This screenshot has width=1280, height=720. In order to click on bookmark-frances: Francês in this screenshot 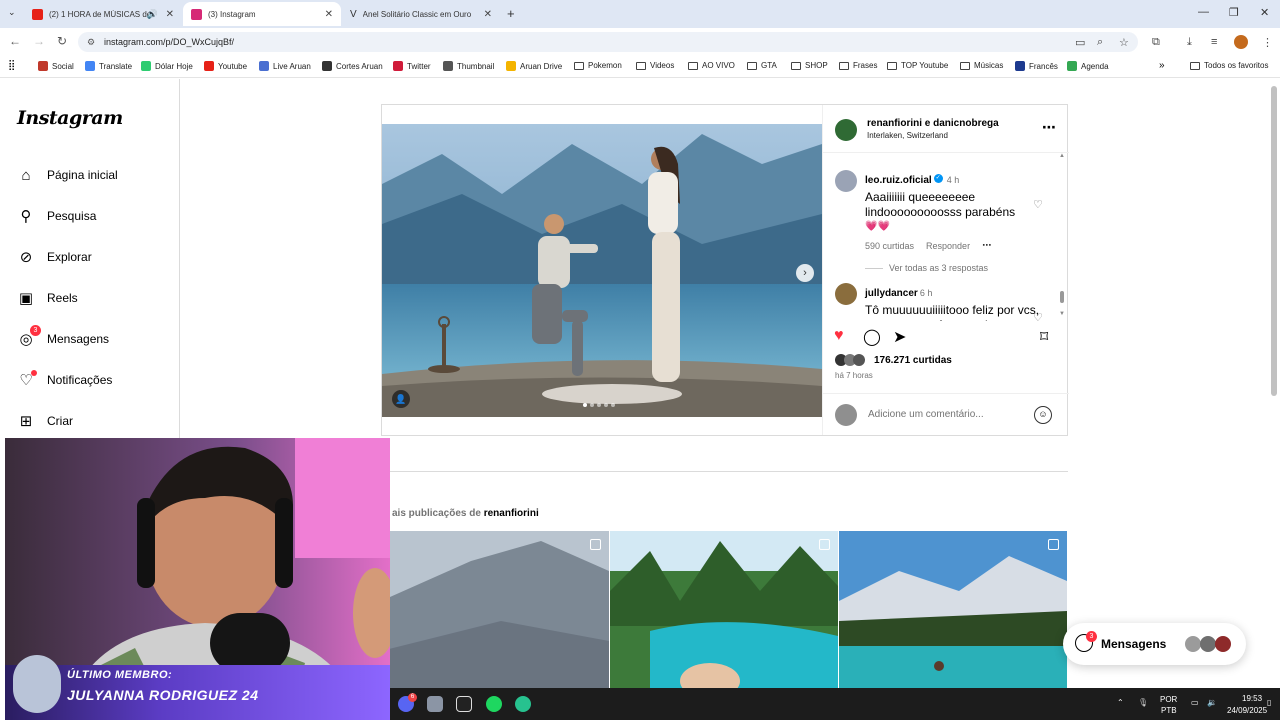, I will do `click(1036, 66)`.